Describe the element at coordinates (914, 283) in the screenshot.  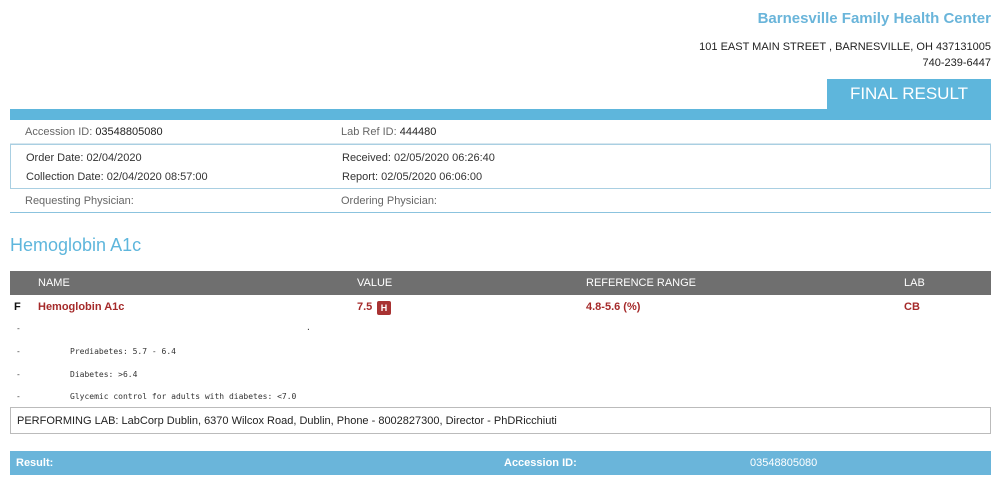
I see `column-header-lab: LAB` at that location.